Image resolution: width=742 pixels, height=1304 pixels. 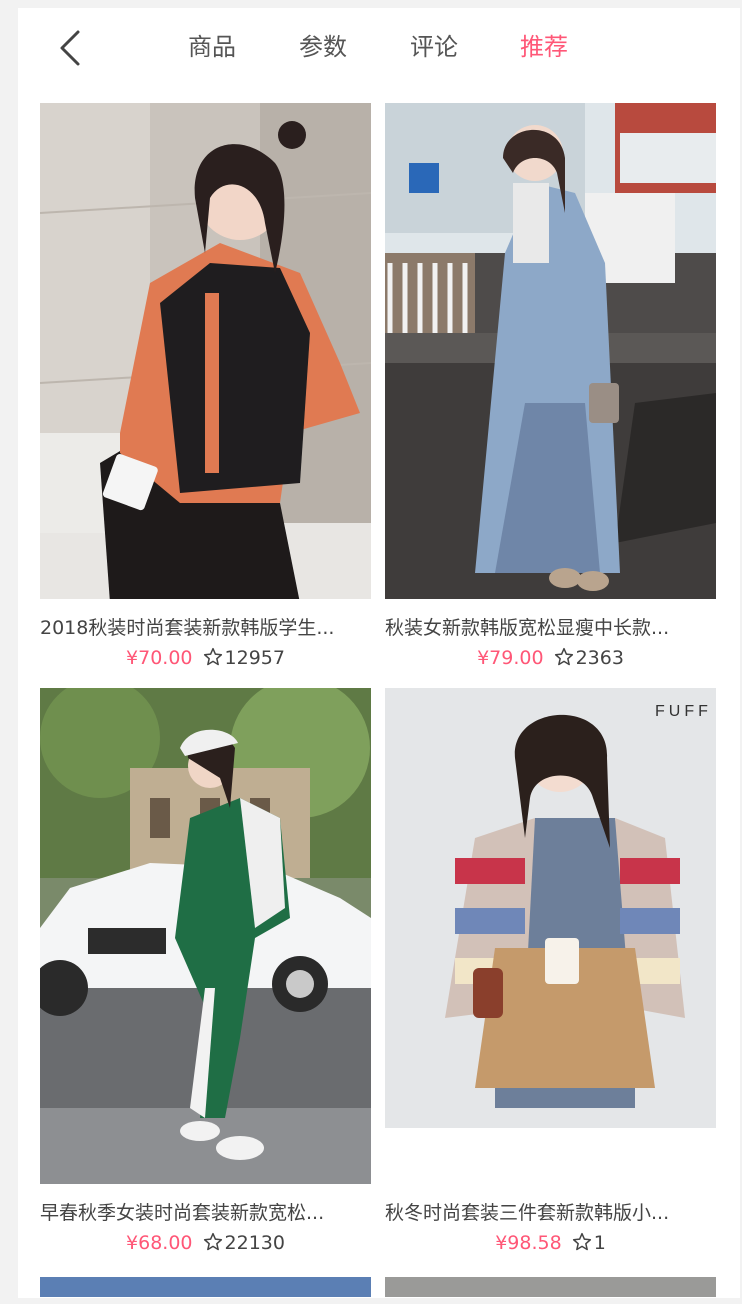 I want to click on product-price: ¥79.00, so click(x=510, y=658).